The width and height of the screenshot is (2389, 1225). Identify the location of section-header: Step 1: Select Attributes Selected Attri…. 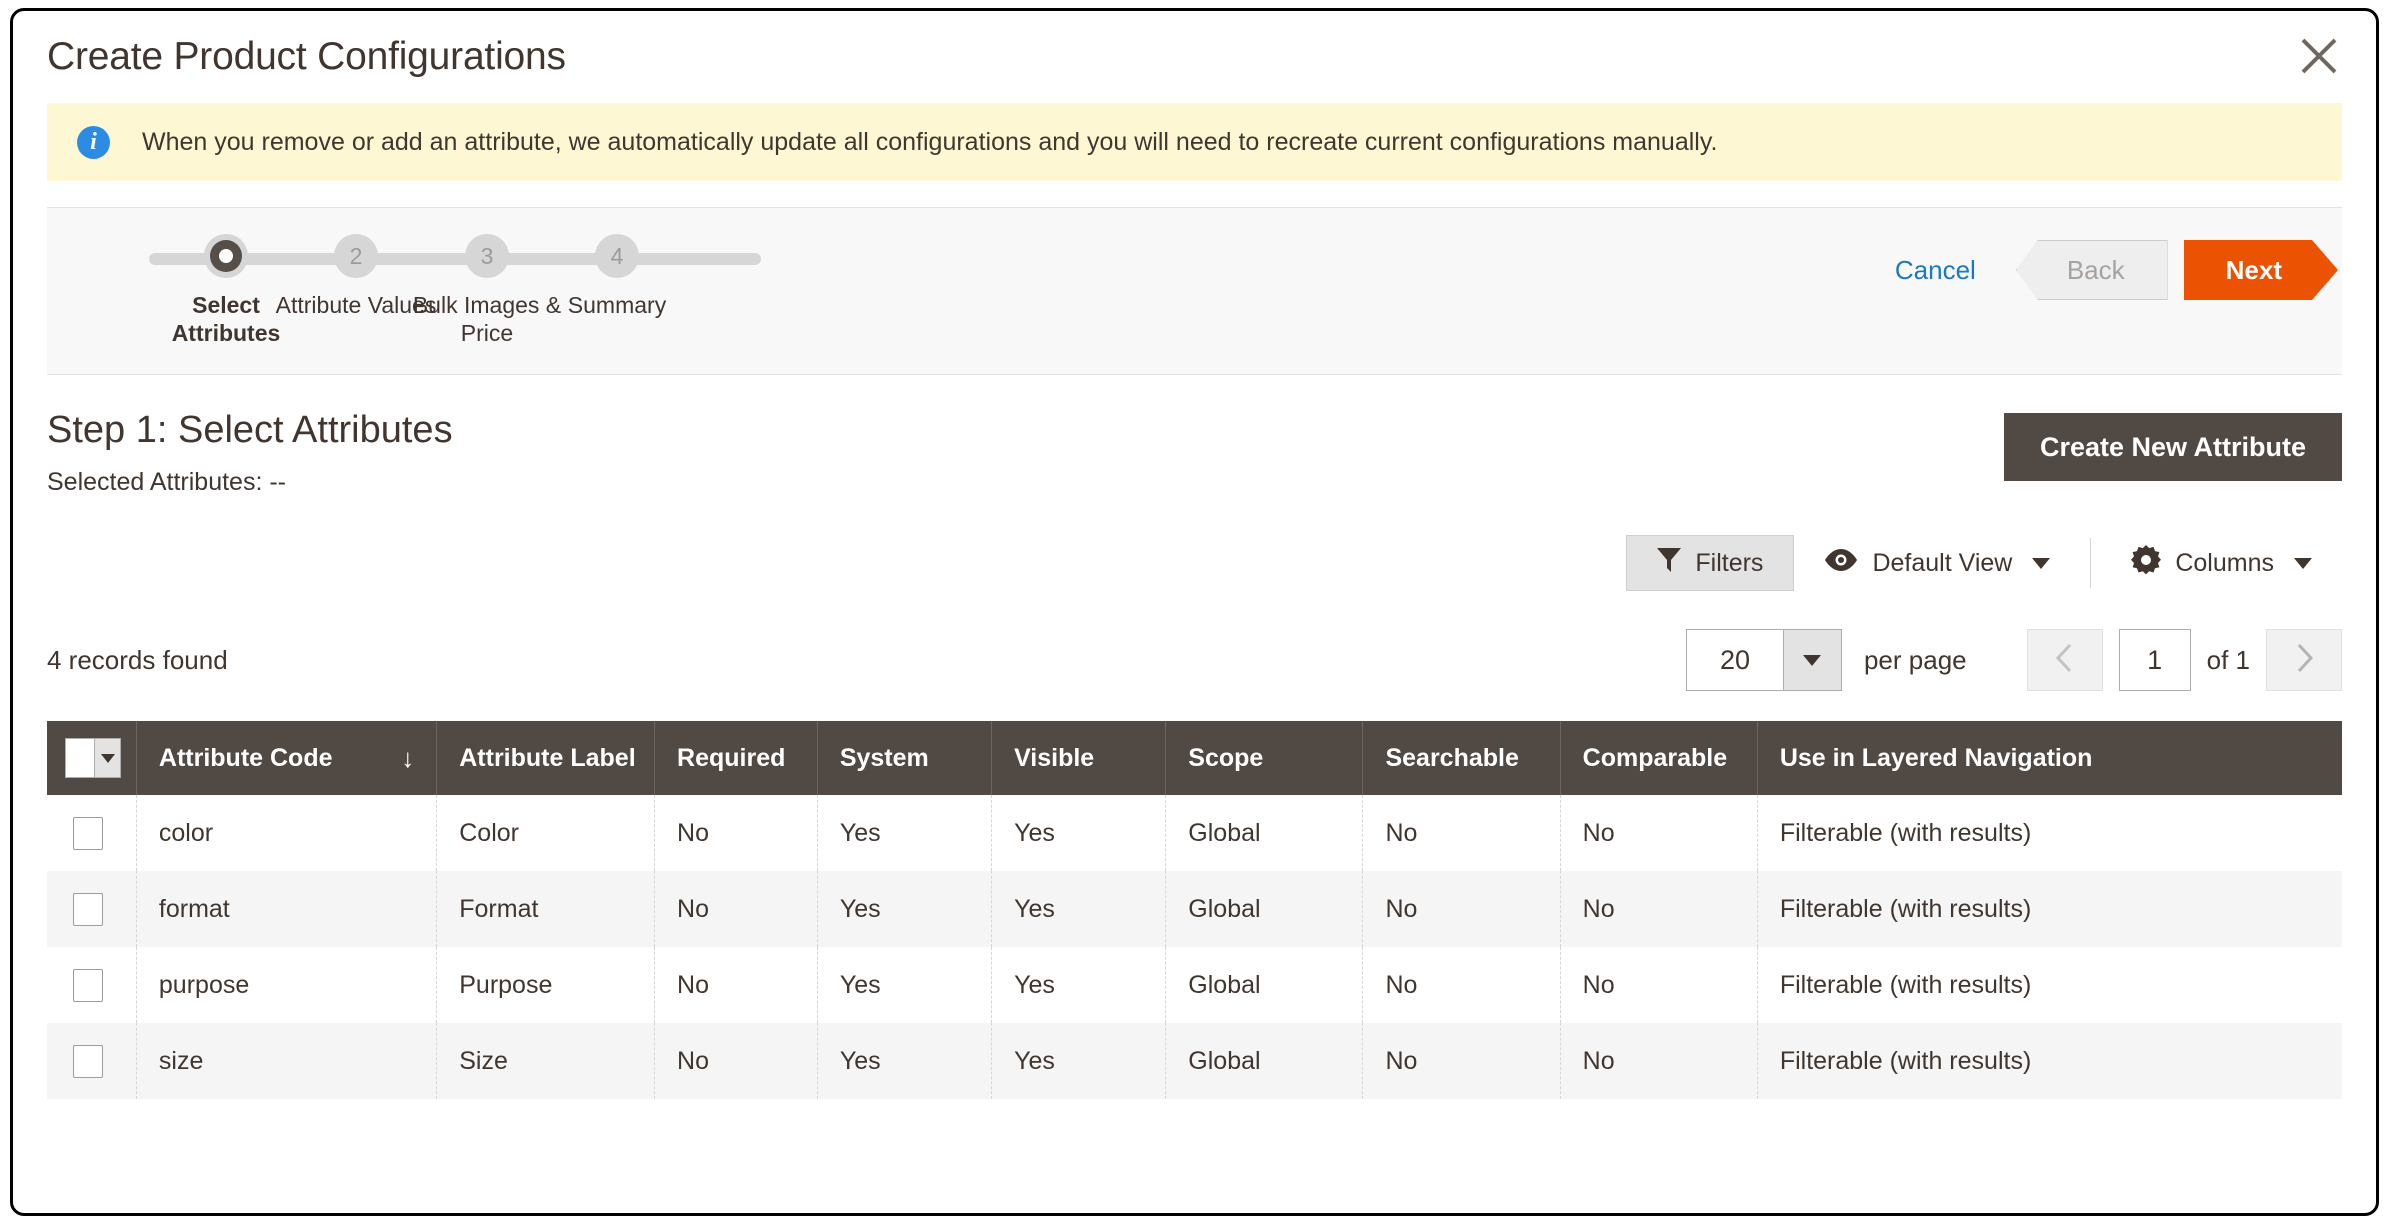
(1194, 453).